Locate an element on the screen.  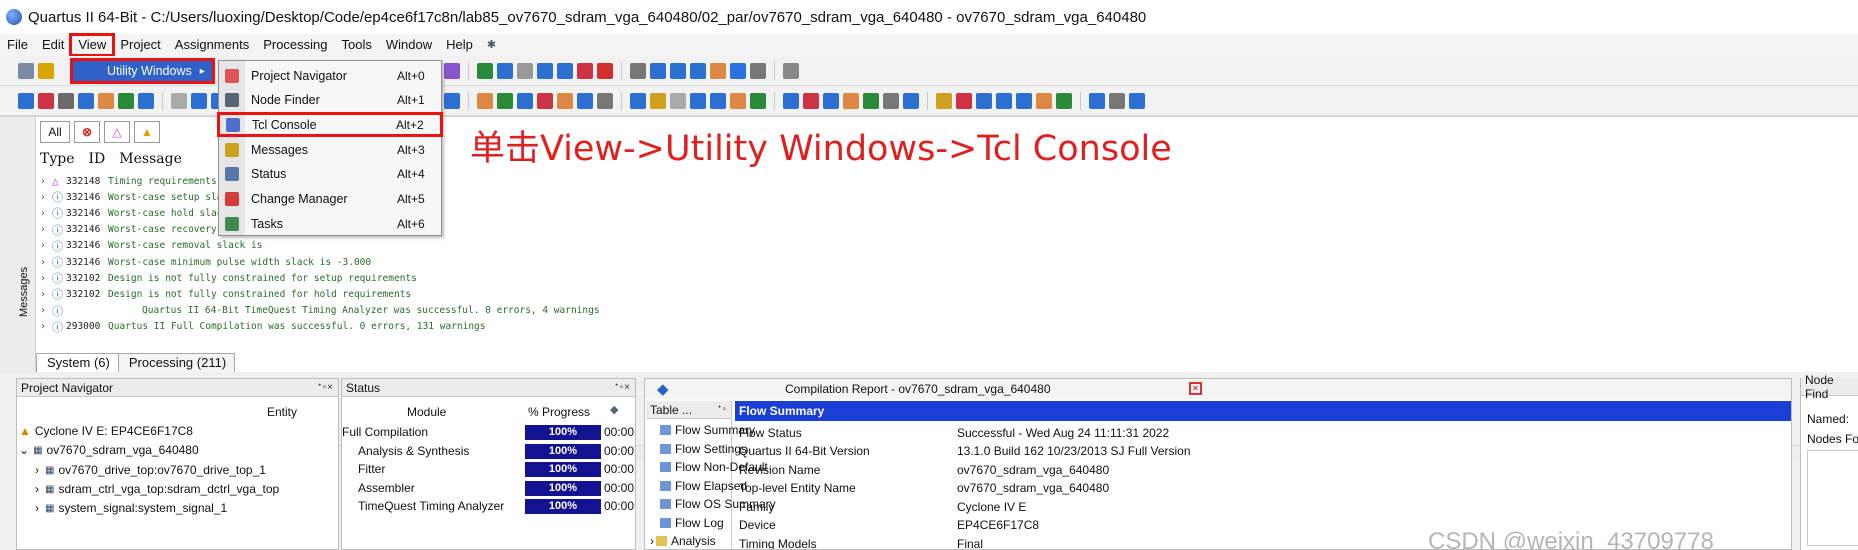
col-type: Type is located at coordinates (57, 159).